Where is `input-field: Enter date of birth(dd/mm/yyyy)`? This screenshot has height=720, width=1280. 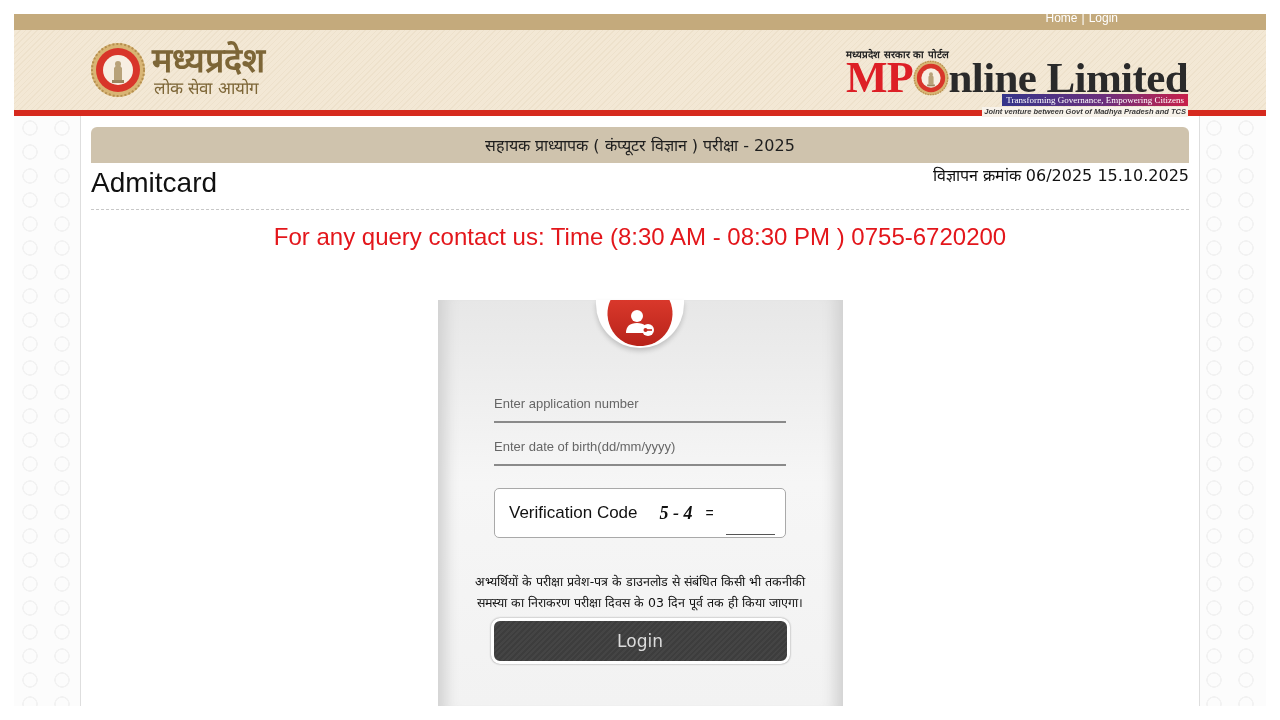 input-field: Enter date of birth(dd/mm/yyyy) is located at coordinates (640, 447).